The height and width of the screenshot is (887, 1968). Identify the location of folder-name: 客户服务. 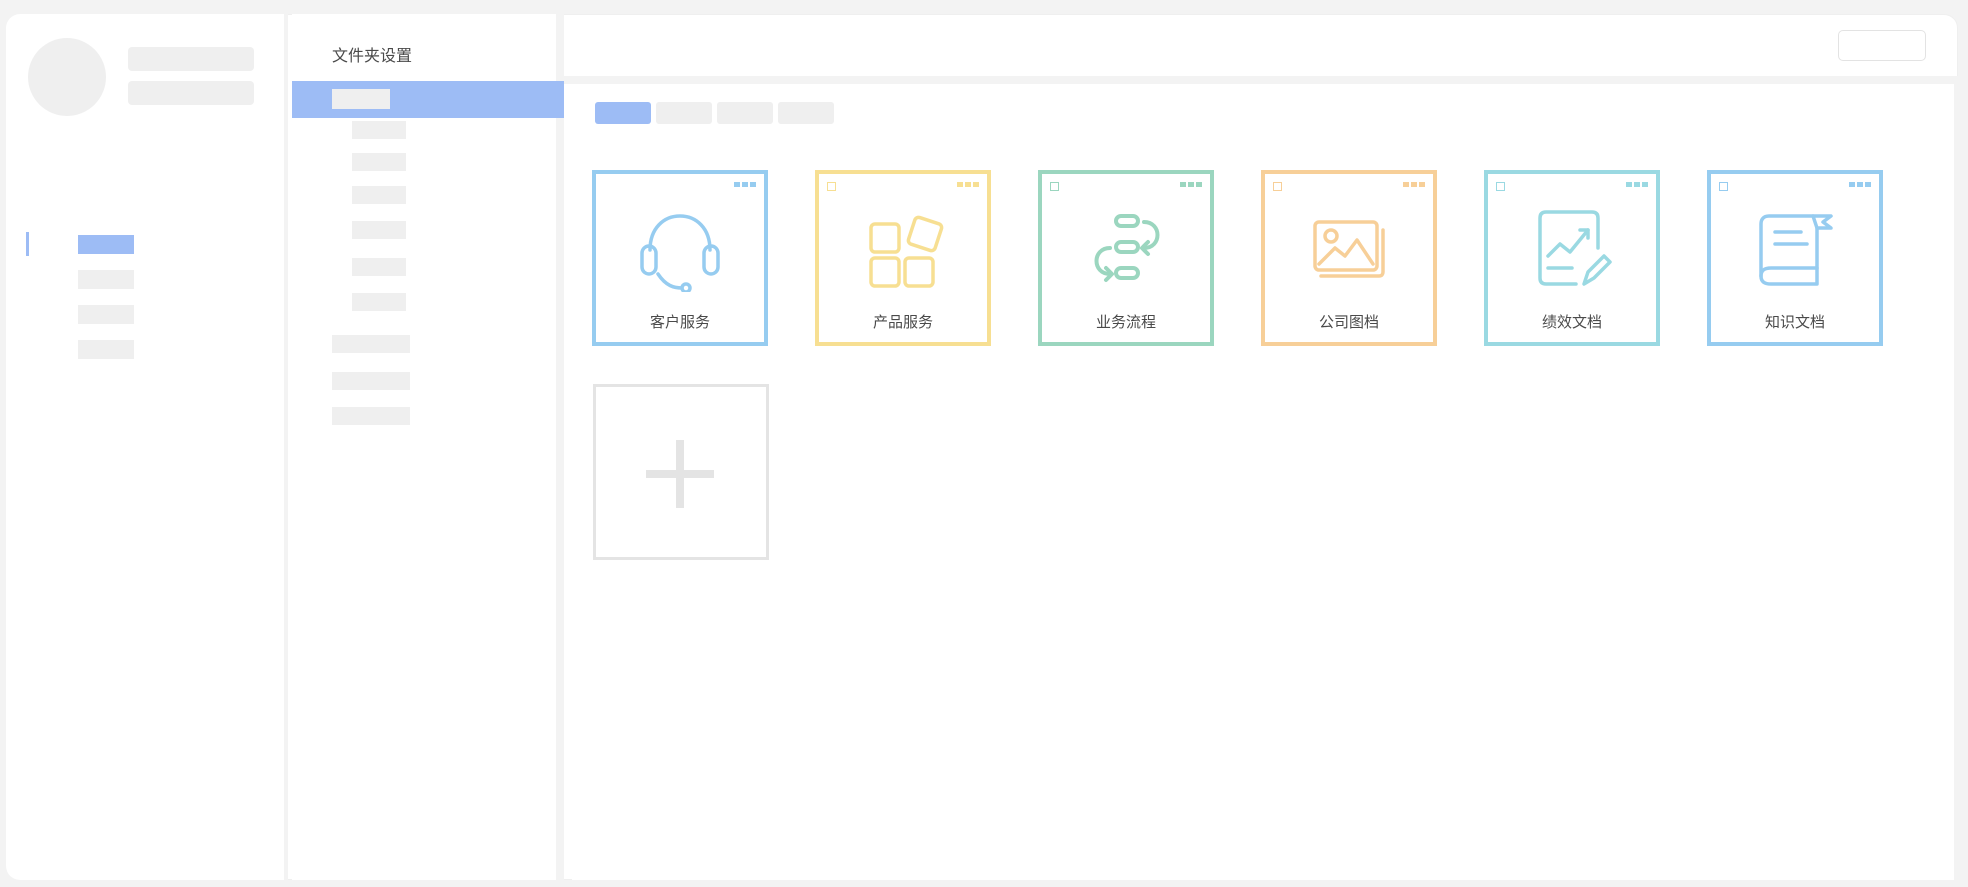
(679, 322).